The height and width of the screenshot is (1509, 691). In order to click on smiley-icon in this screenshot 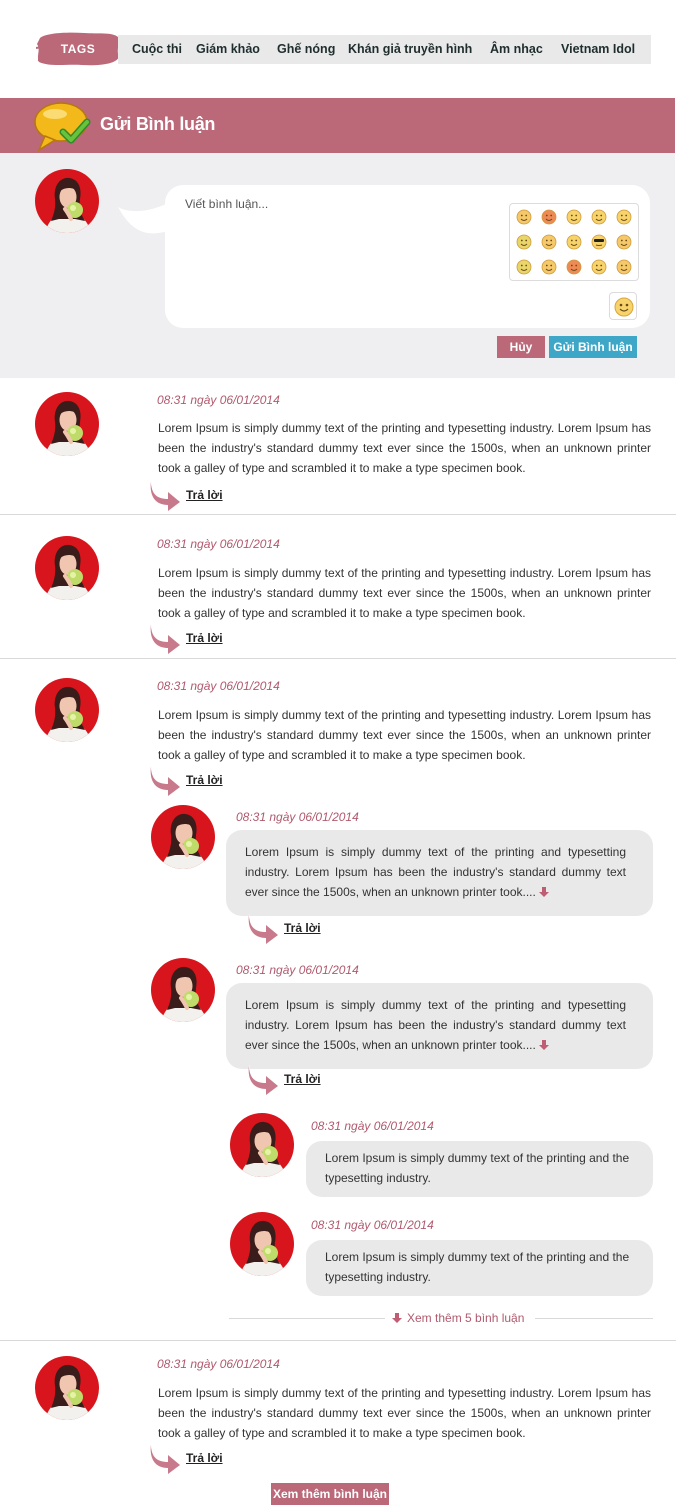, I will do `click(624, 307)`.